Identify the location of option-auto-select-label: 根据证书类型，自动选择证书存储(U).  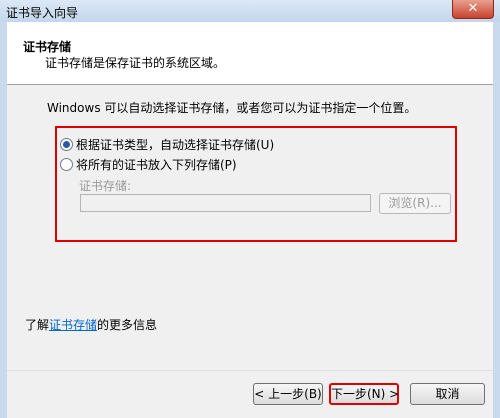
(175, 145).